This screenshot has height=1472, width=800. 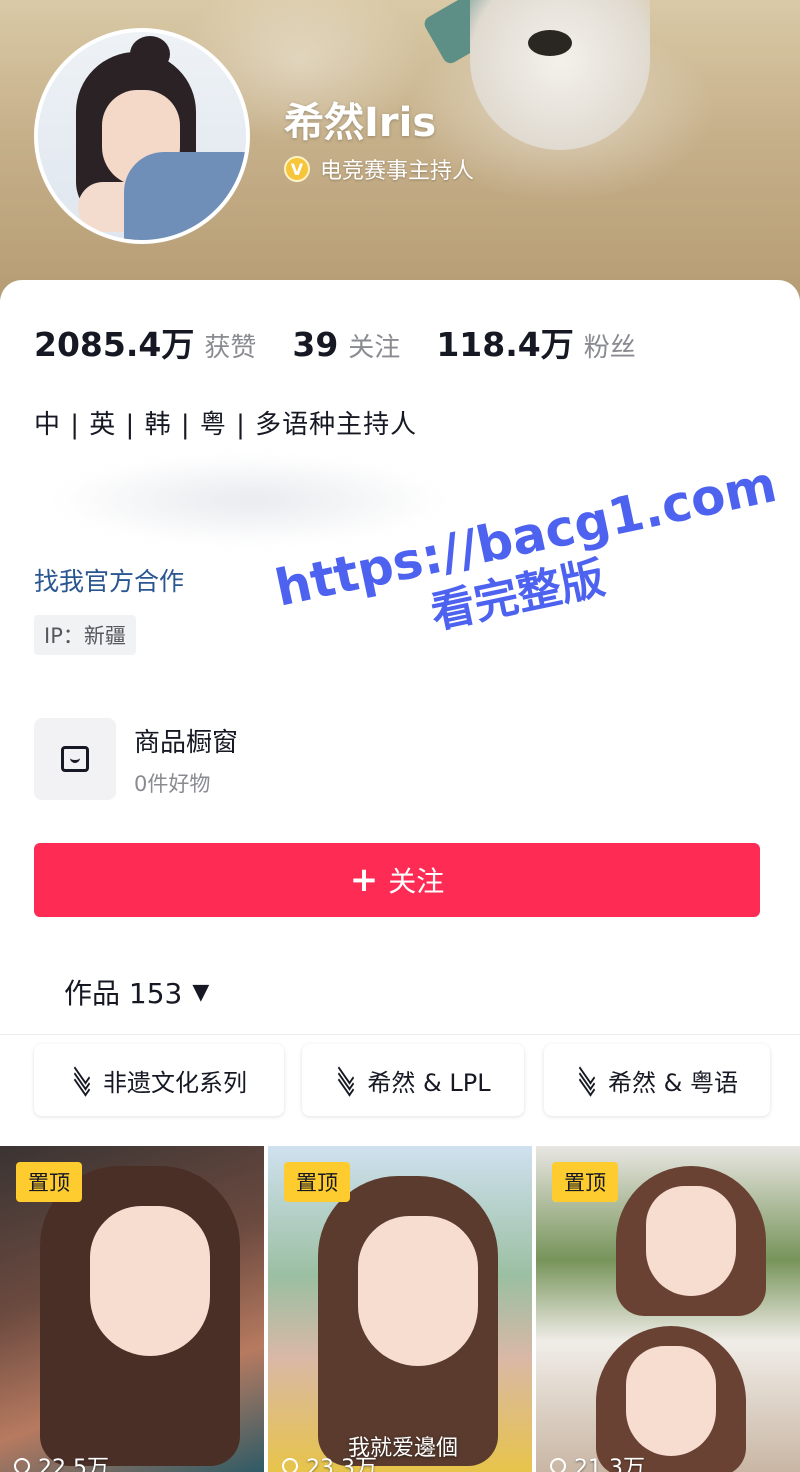 I want to click on verification-text: 电竞赛事主持人, so click(x=397, y=171).